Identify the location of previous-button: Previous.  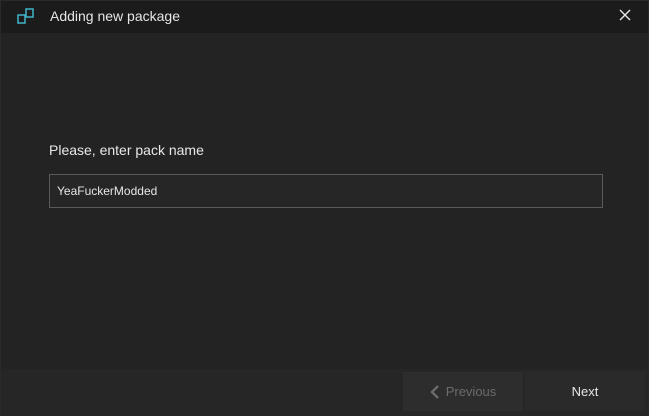
(463, 391).